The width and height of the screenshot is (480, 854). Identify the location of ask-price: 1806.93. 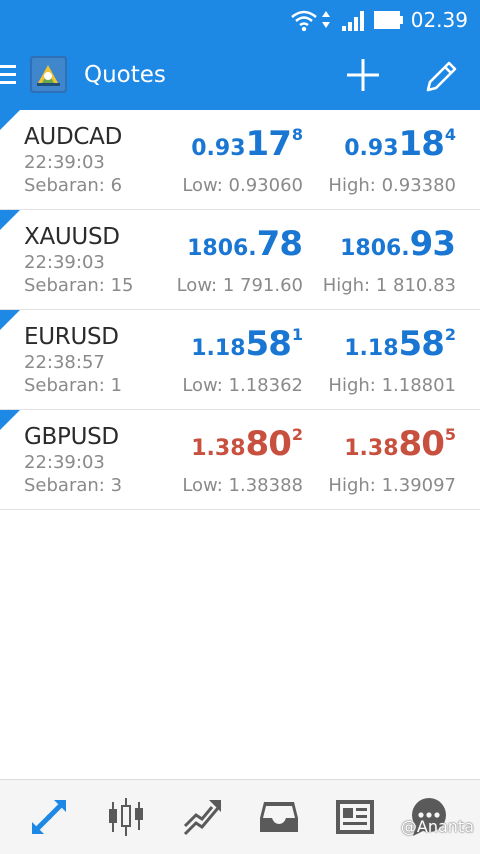
(398, 244).